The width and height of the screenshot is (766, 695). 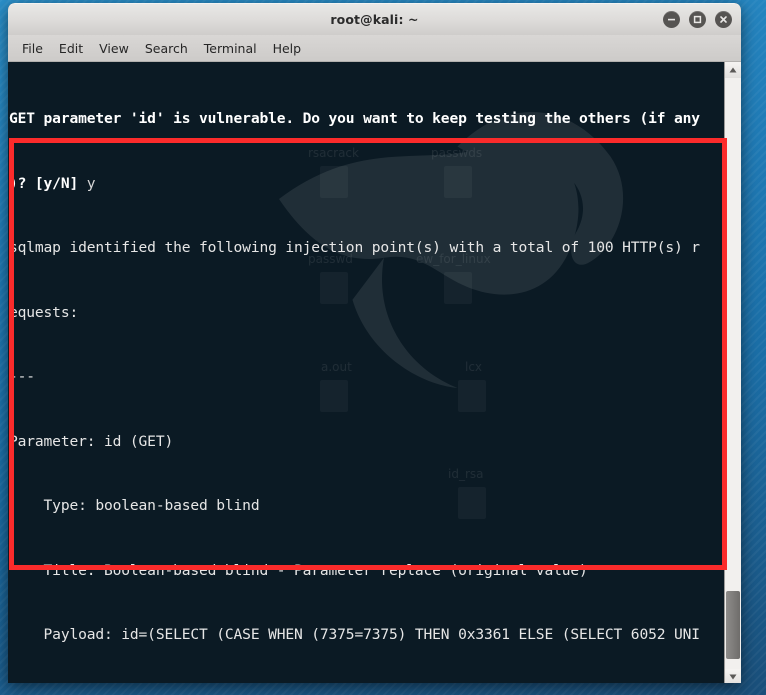 What do you see at coordinates (732, 372) in the screenshot?
I see `terminal-scrollbar` at bounding box center [732, 372].